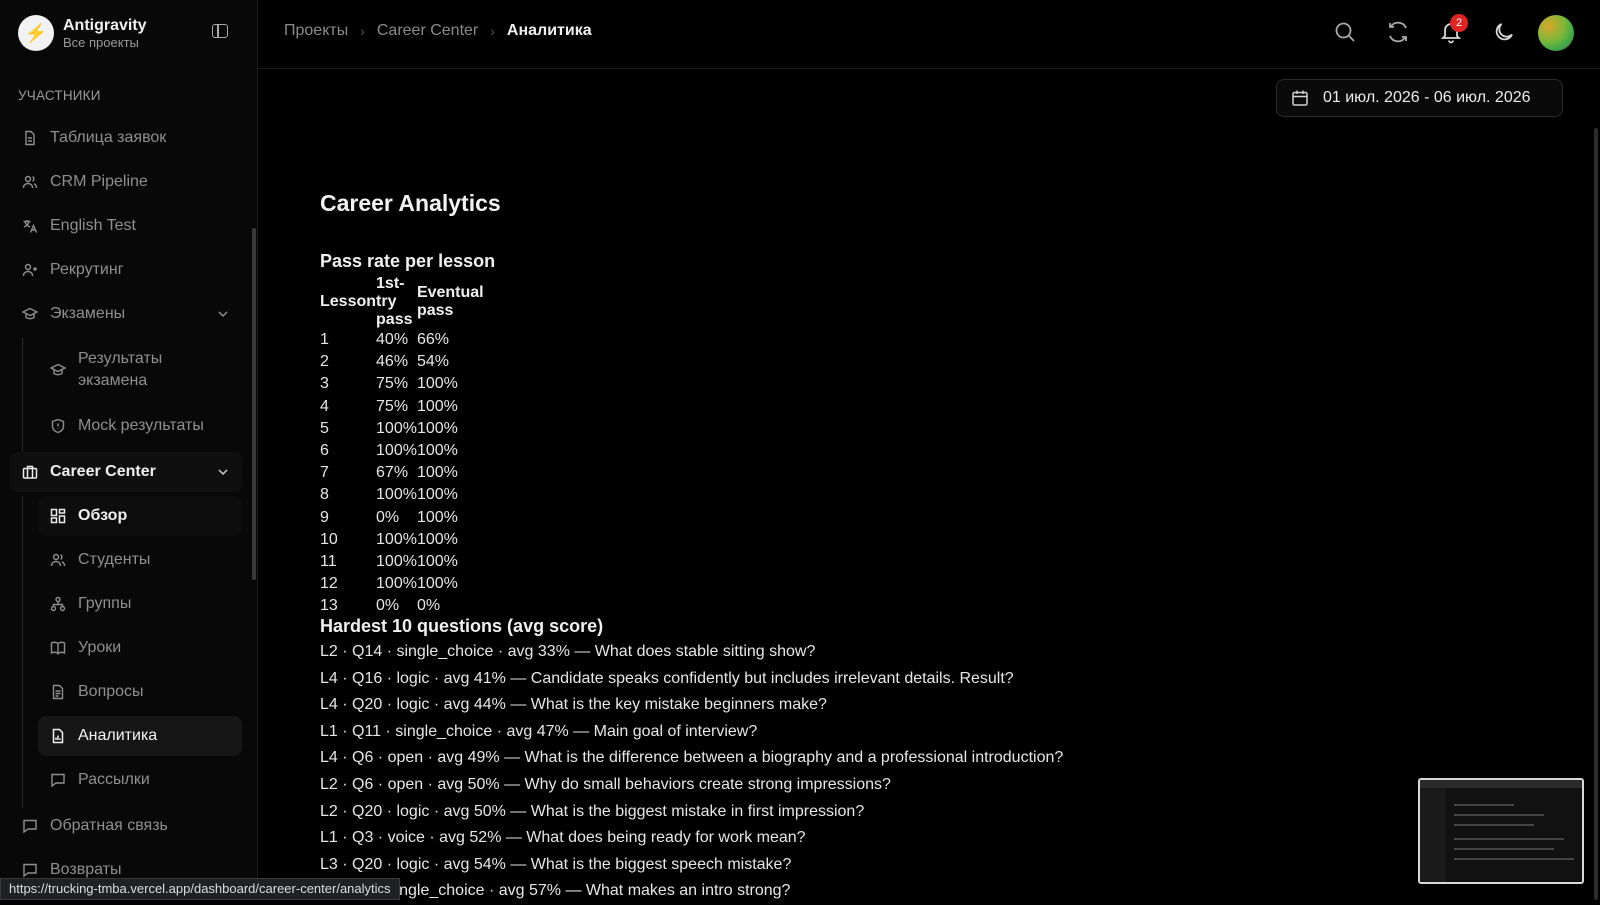 The width and height of the screenshot is (1600, 905). What do you see at coordinates (324, 406) in the screenshot?
I see `cell-lesson: 4` at bounding box center [324, 406].